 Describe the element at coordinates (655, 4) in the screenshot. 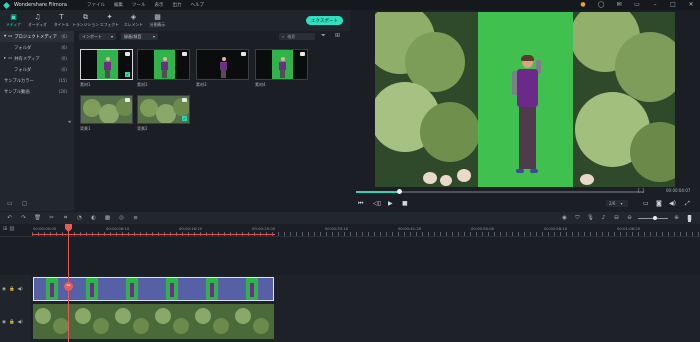

I see `minimize-icon: –` at that location.